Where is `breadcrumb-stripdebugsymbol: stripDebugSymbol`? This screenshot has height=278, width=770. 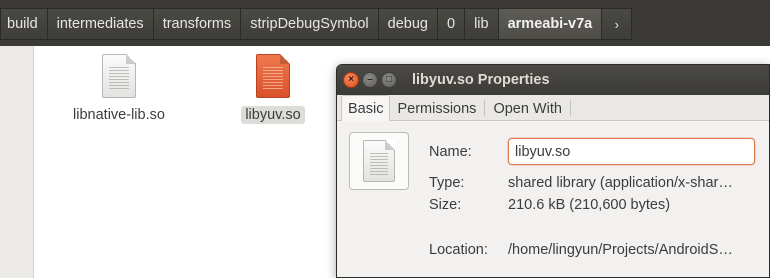
breadcrumb-stripdebugsymbol: stripDebugSymbol is located at coordinates (310, 24).